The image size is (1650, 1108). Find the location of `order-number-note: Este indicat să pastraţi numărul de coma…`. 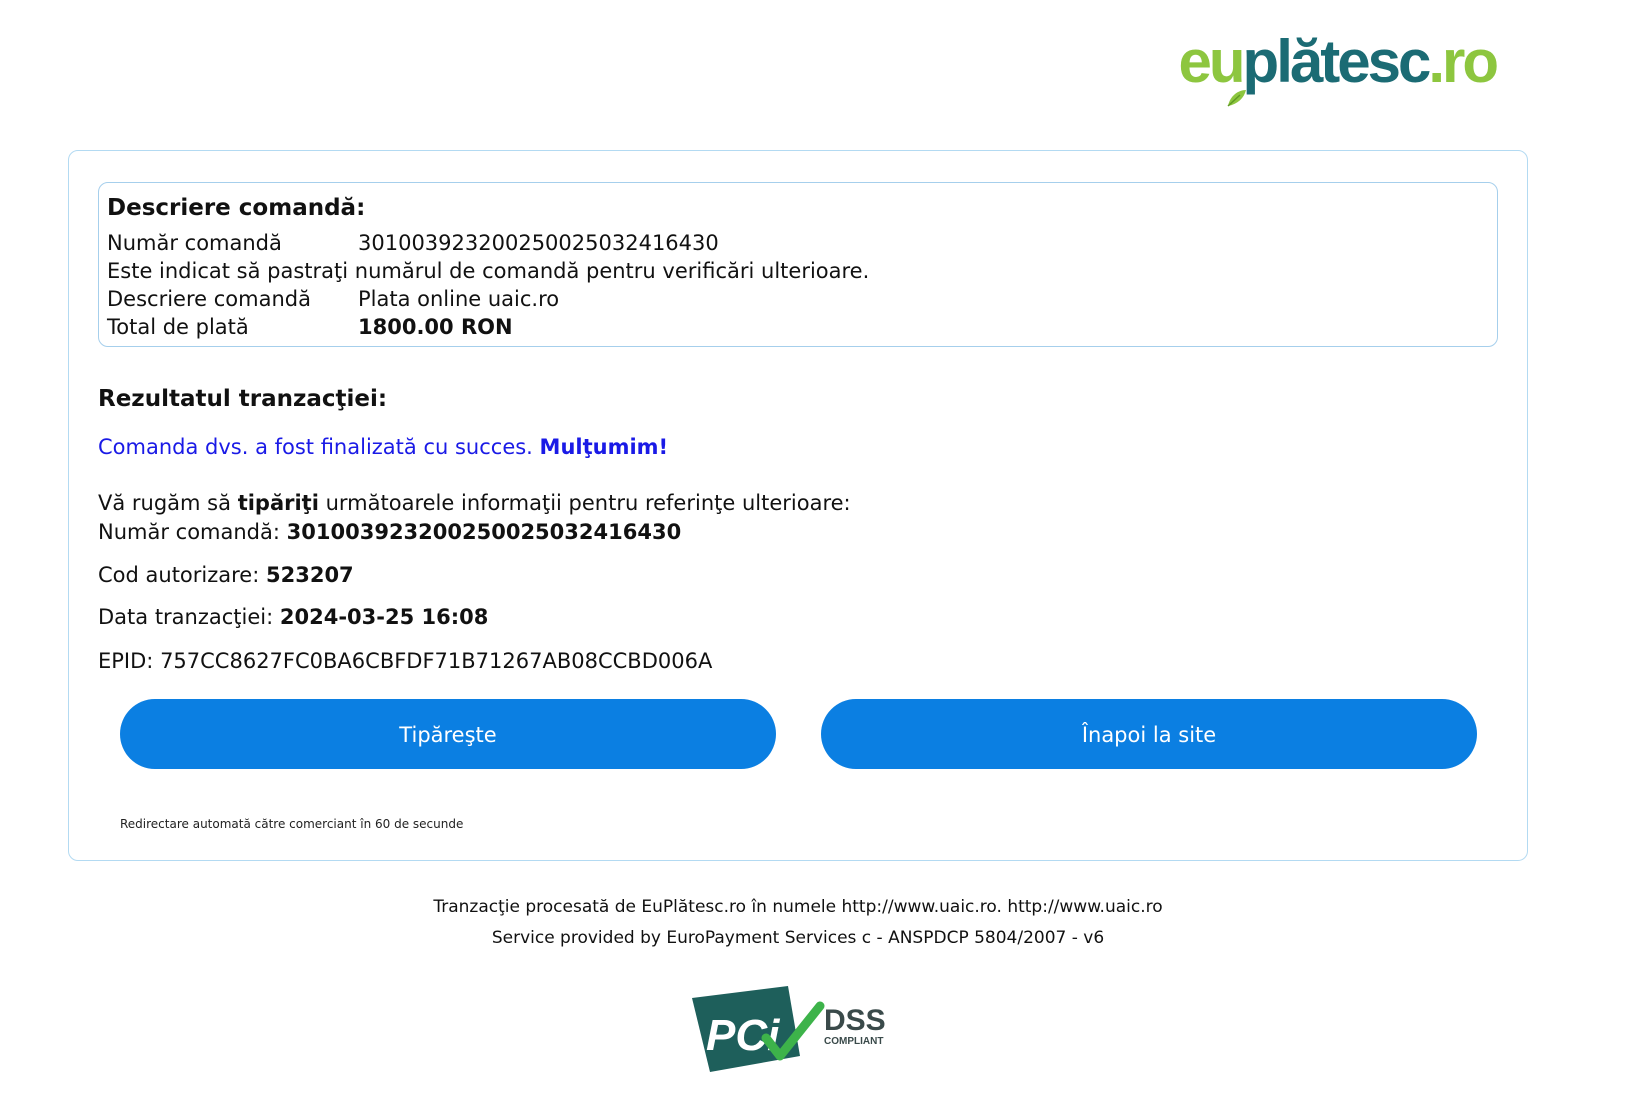

order-number-note: Este indicat să pastraţi numărul de coma… is located at coordinates (488, 271).